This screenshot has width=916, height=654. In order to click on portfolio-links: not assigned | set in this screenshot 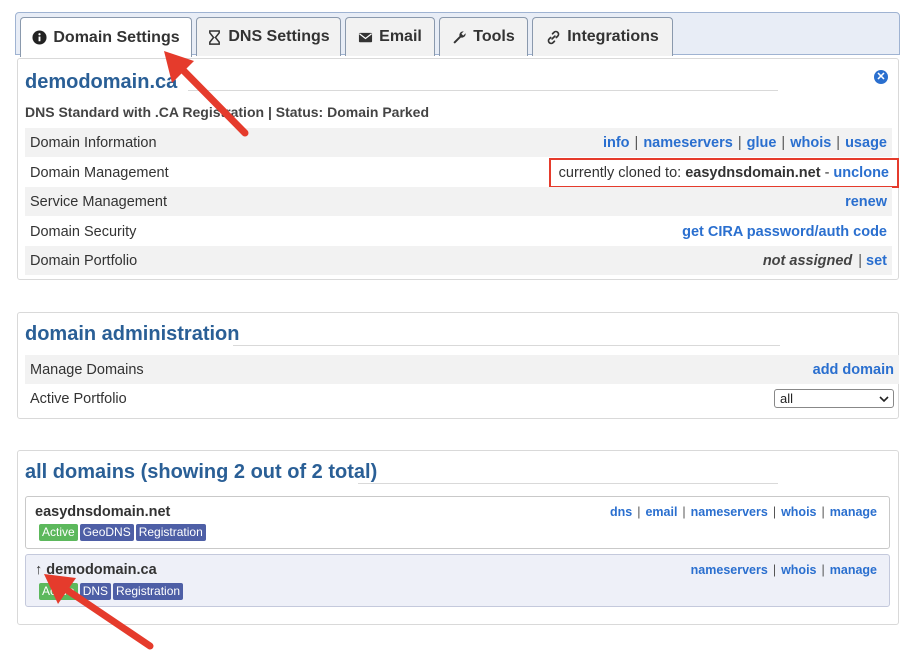, I will do `click(824, 260)`.